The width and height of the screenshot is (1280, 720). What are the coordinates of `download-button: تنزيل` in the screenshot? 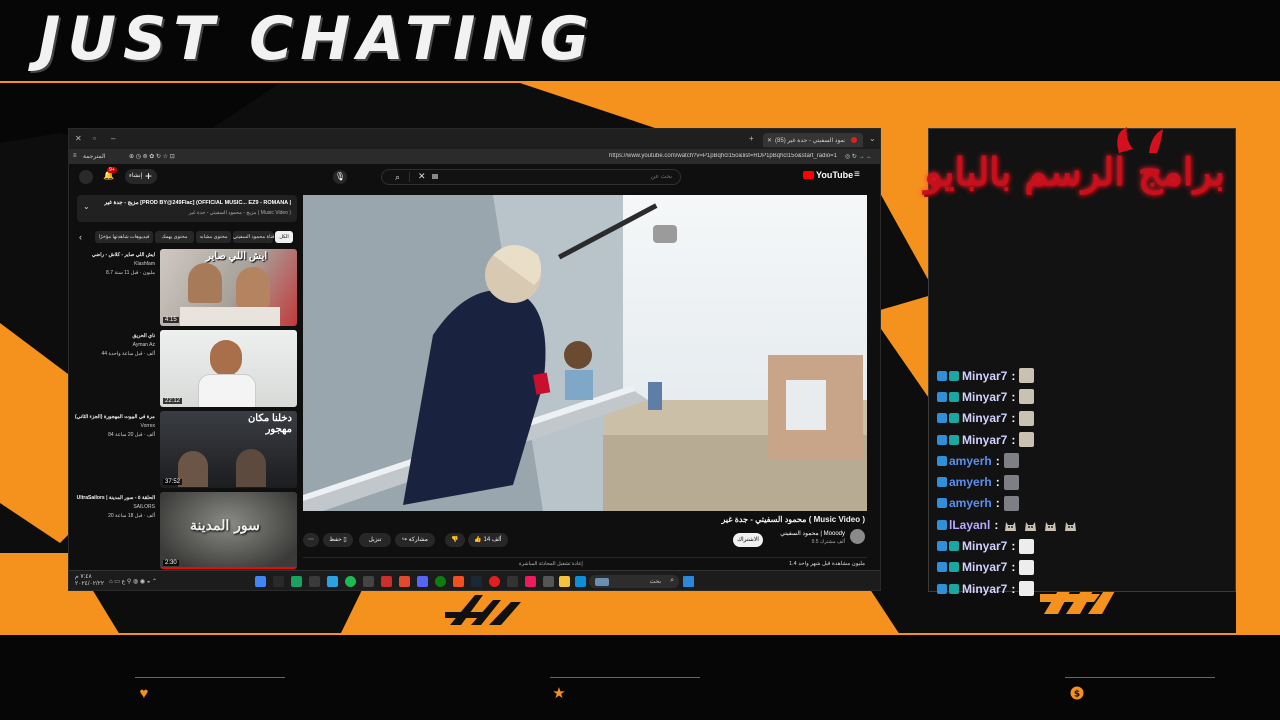 It's located at (375, 540).